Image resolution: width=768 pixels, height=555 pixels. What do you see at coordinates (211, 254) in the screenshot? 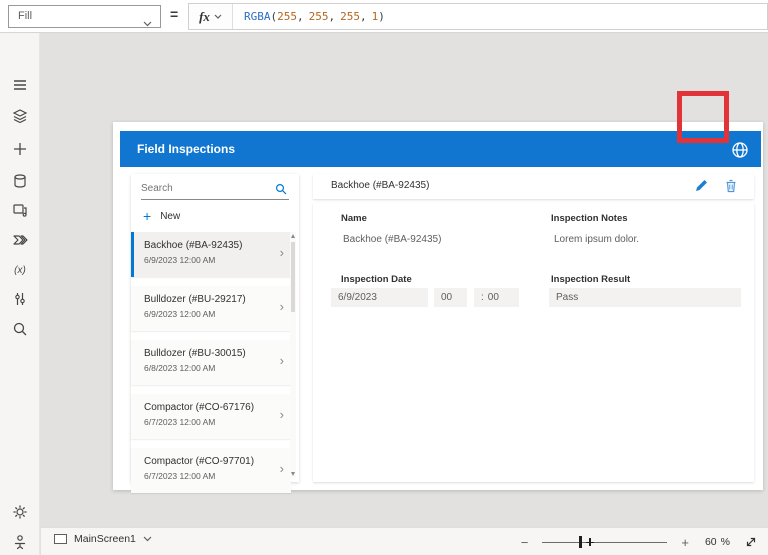
I see `list-item: Backhoe (#BA-92435) 6/9/2023 12:00 AM ›` at bounding box center [211, 254].